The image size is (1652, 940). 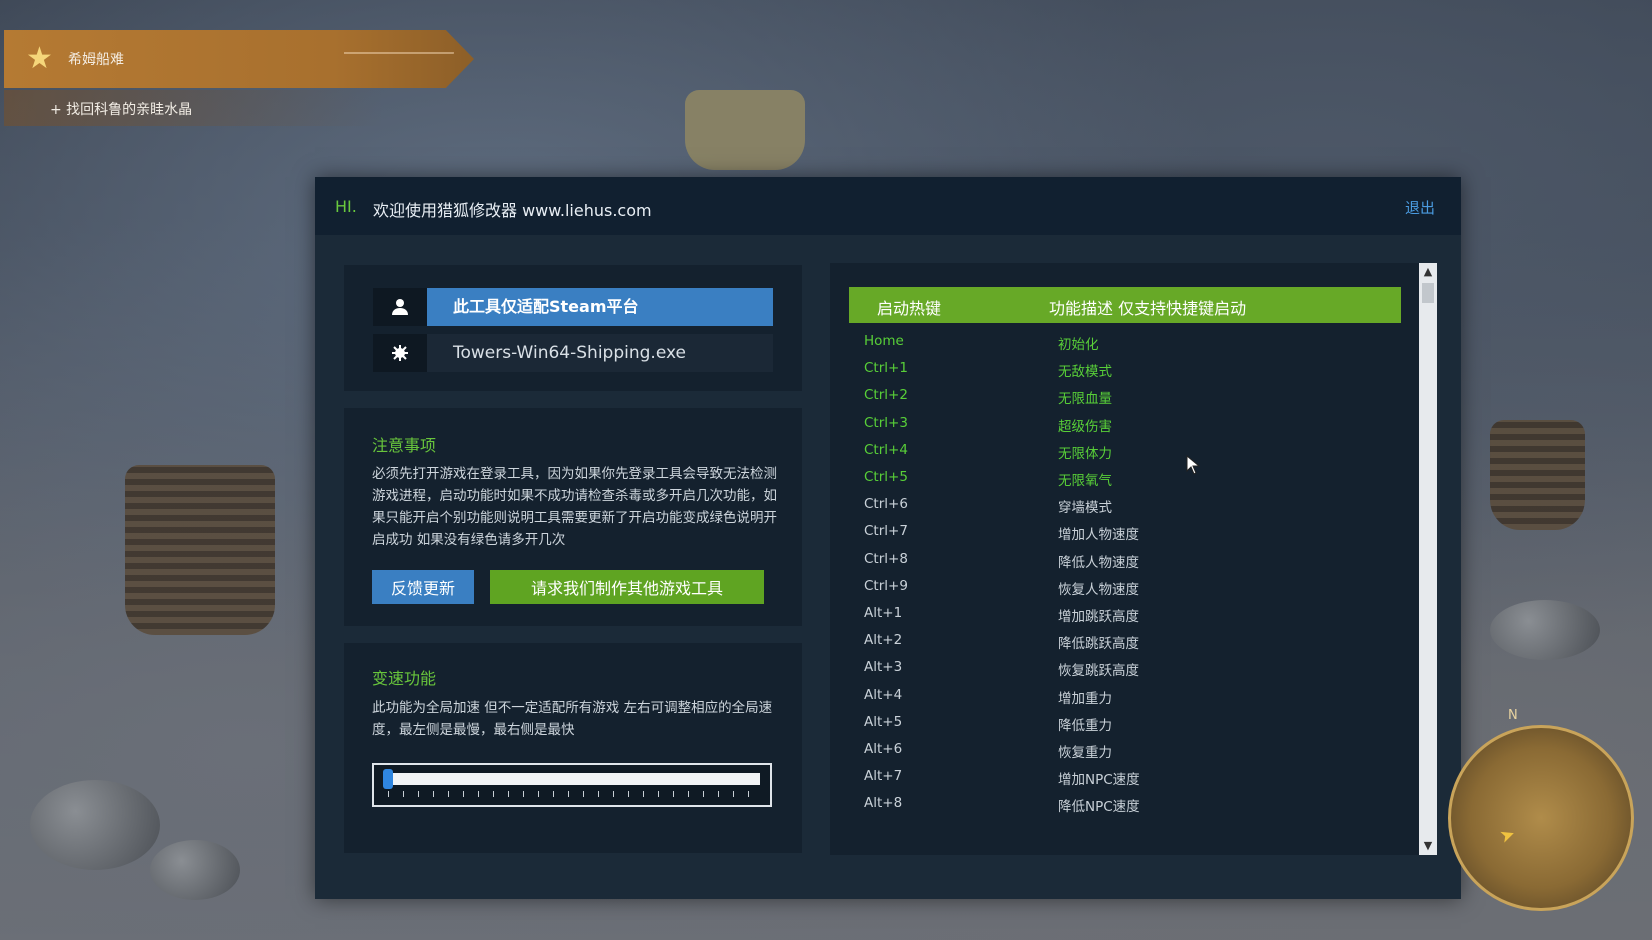 What do you see at coordinates (909, 308) in the screenshot?
I see `hotkey-header-key: 启动热键` at bounding box center [909, 308].